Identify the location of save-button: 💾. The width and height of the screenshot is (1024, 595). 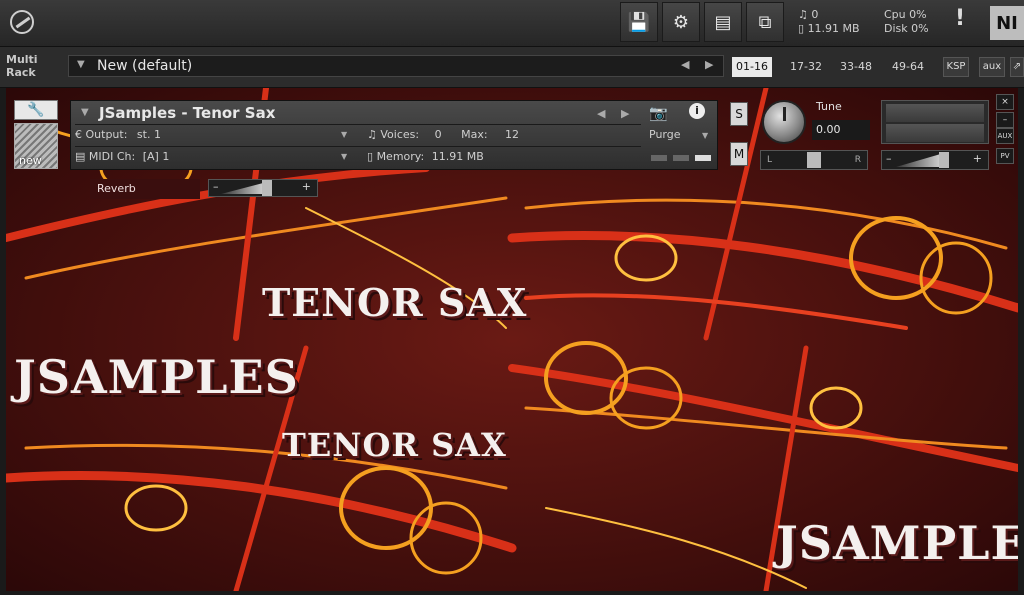
(639, 22).